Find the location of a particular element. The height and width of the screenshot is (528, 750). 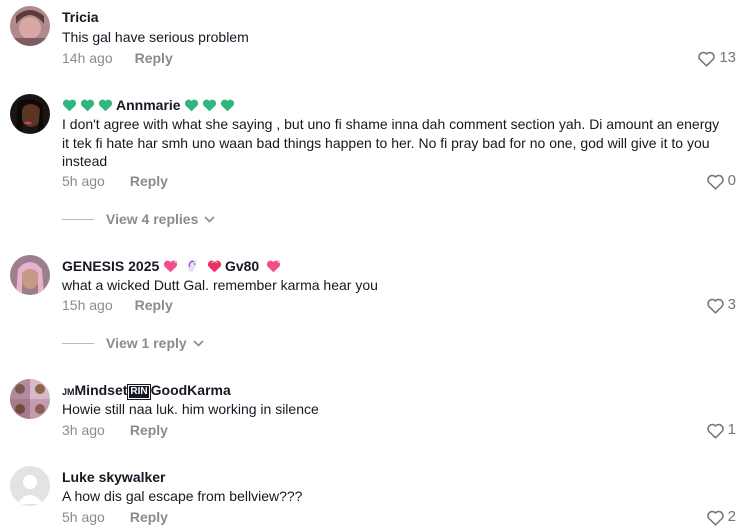

comment-text: A how dis gal escape from bellview??? is located at coordinates (182, 496).